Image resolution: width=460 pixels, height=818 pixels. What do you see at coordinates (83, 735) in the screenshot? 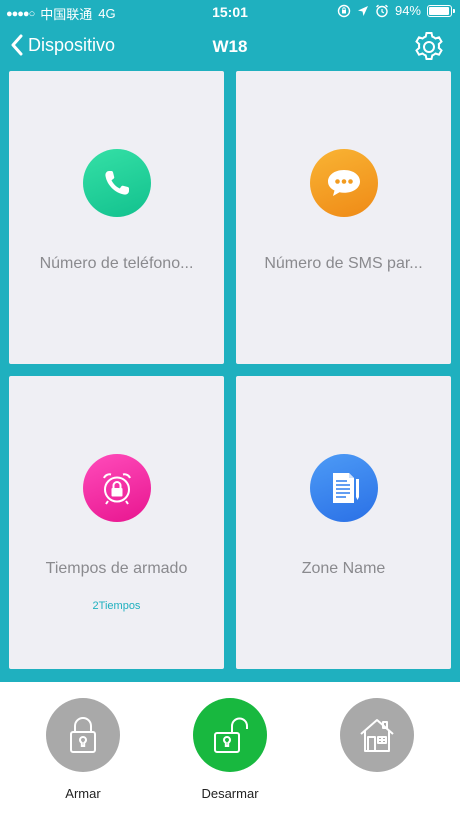
I see `lock-closed-icon` at bounding box center [83, 735].